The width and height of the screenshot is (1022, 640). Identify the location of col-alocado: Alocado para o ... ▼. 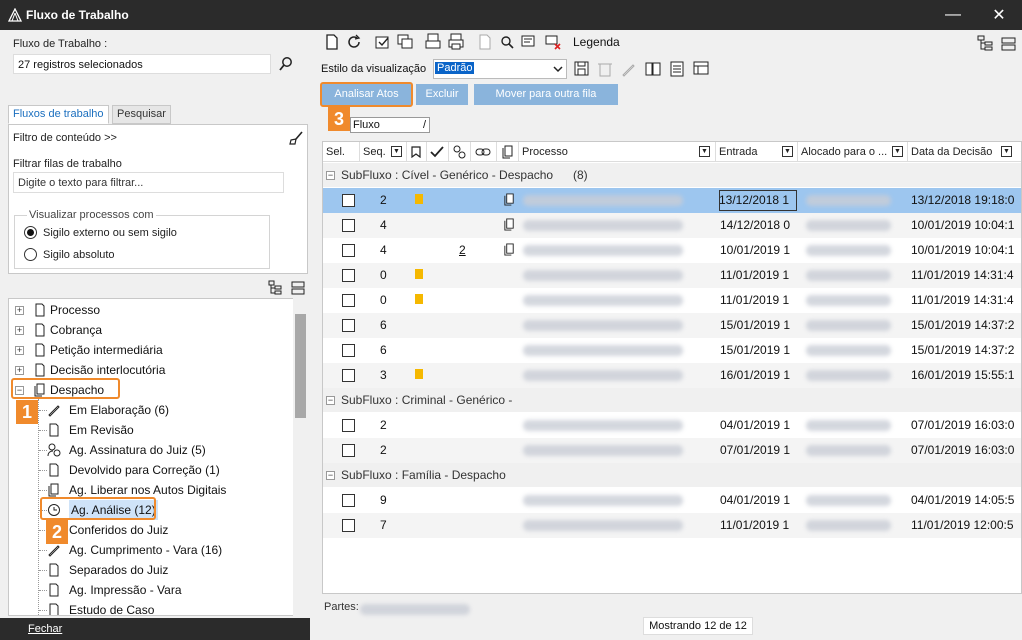
(853, 152).